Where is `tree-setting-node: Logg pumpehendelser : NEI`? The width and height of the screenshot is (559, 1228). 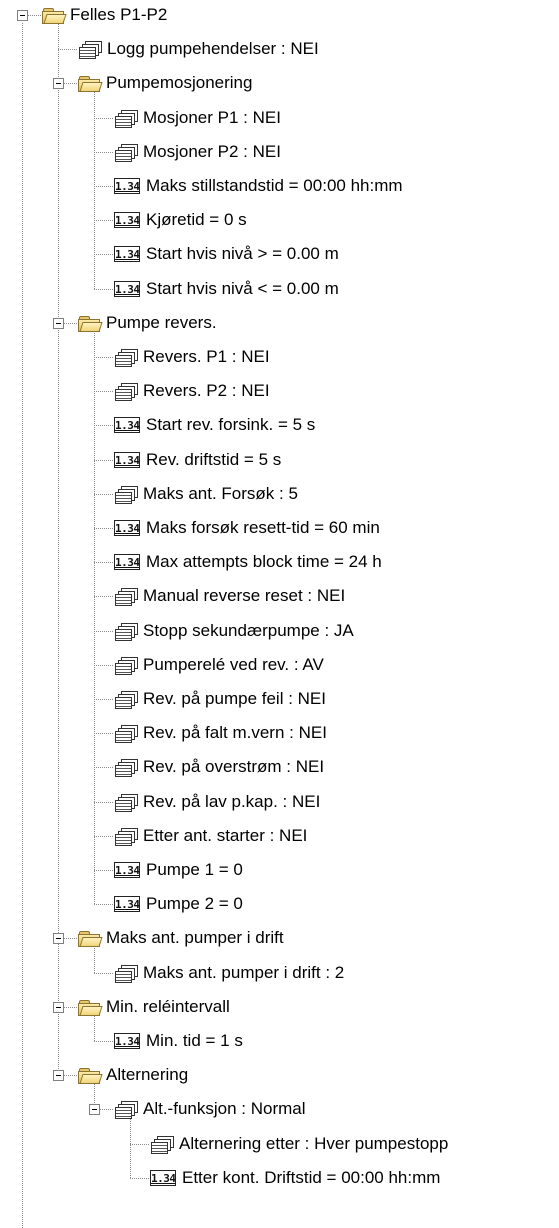 tree-setting-node: Logg pumpehendelser : NEI is located at coordinates (198, 49).